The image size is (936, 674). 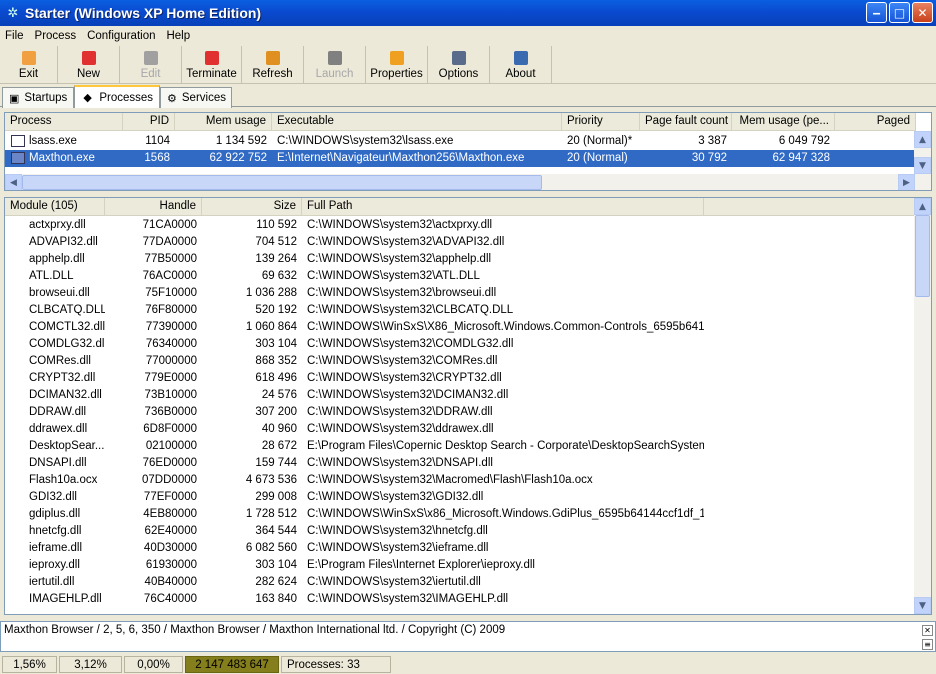 I want to click on table-cell: GDI32.dll, so click(x=53, y=497).